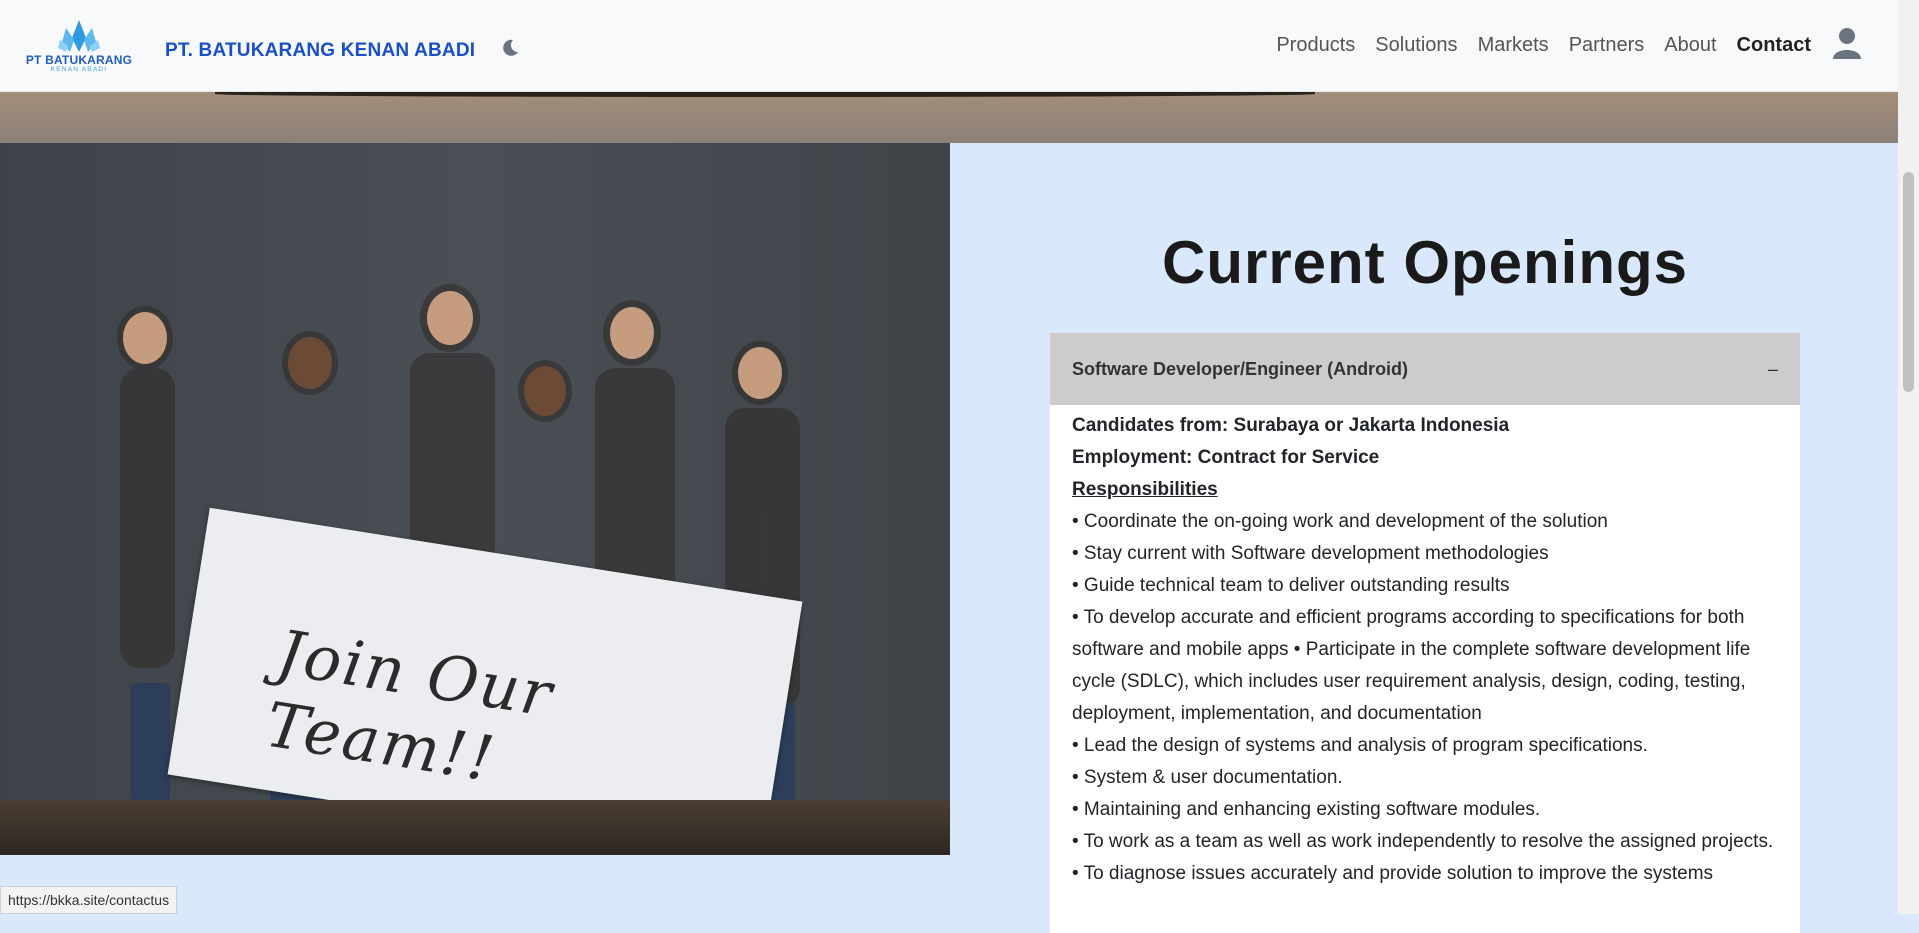  Describe the element at coordinates (1240, 368) in the screenshot. I see `job-title: Software Developer/Engineer (Android)` at that location.